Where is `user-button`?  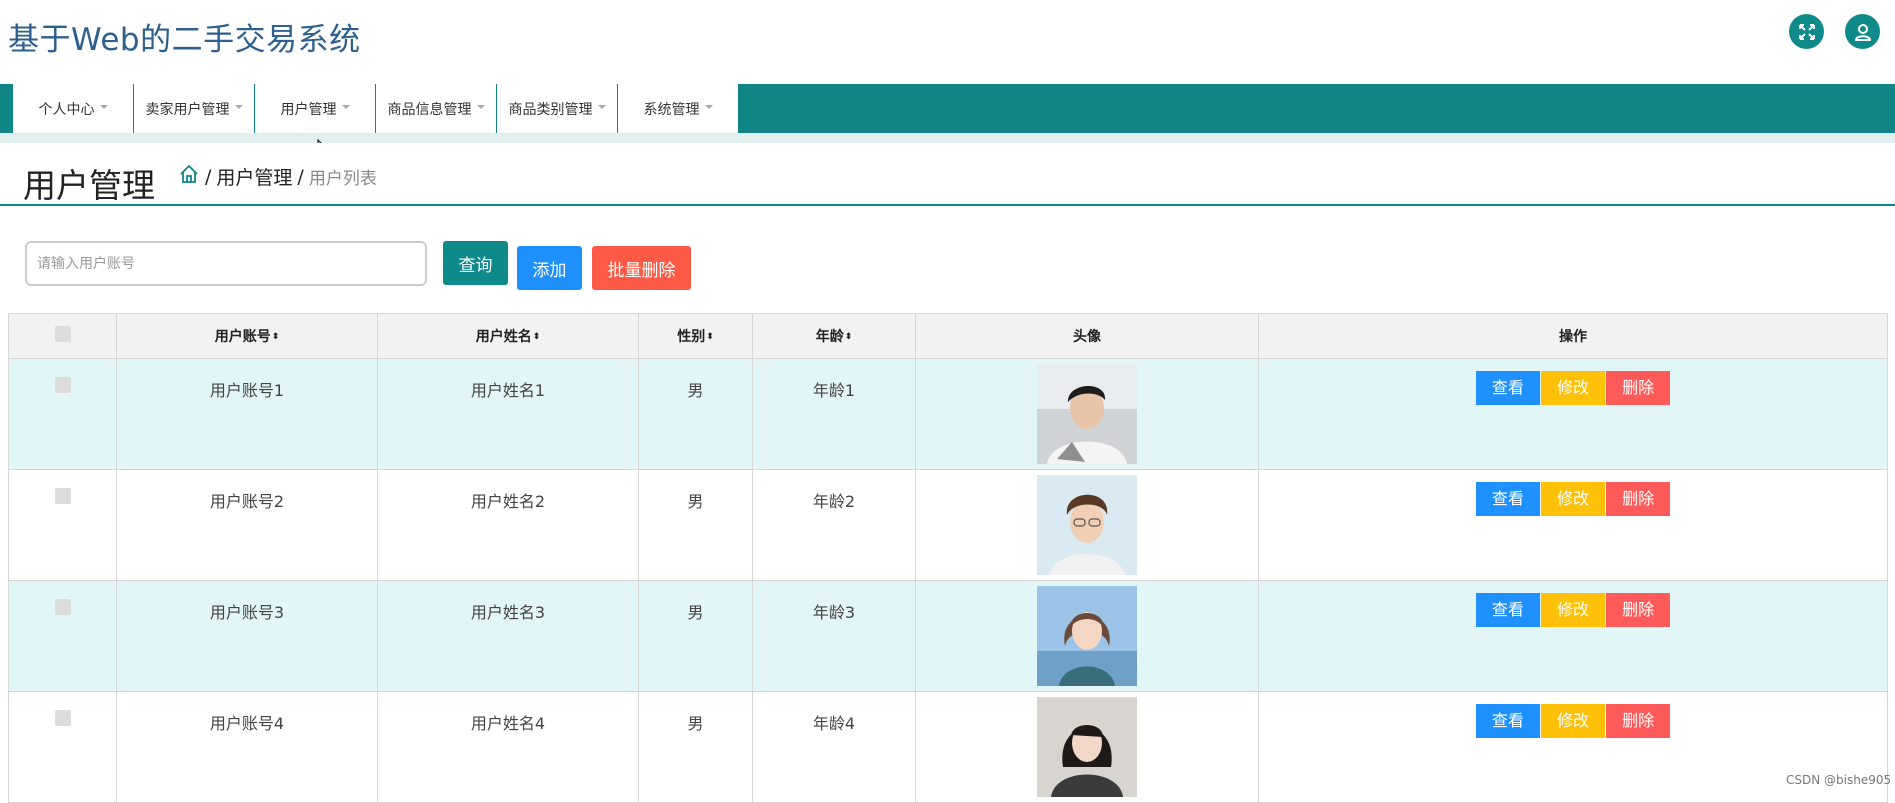
user-button is located at coordinates (1862, 31).